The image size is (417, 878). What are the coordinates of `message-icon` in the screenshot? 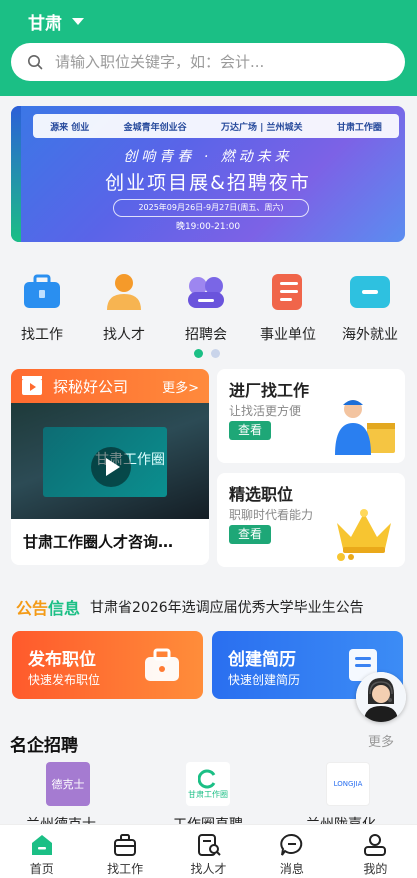 It's located at (291, 844).